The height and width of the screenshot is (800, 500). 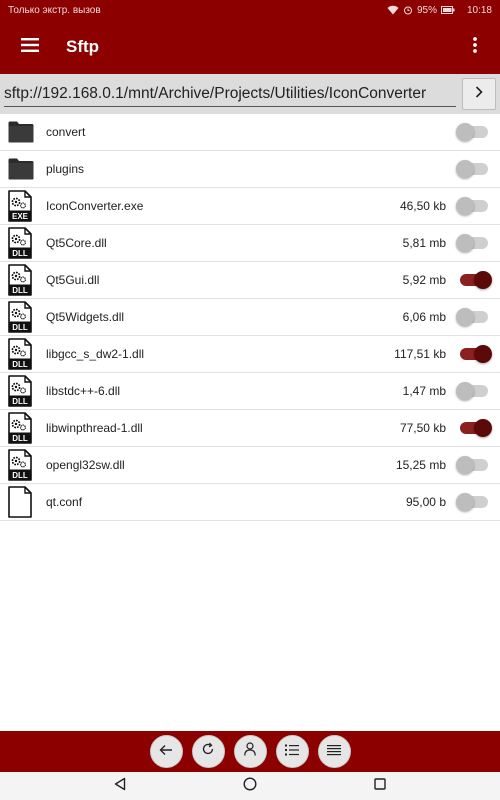 I want to click on app-title: Sftp, so click(x=83, y=46).